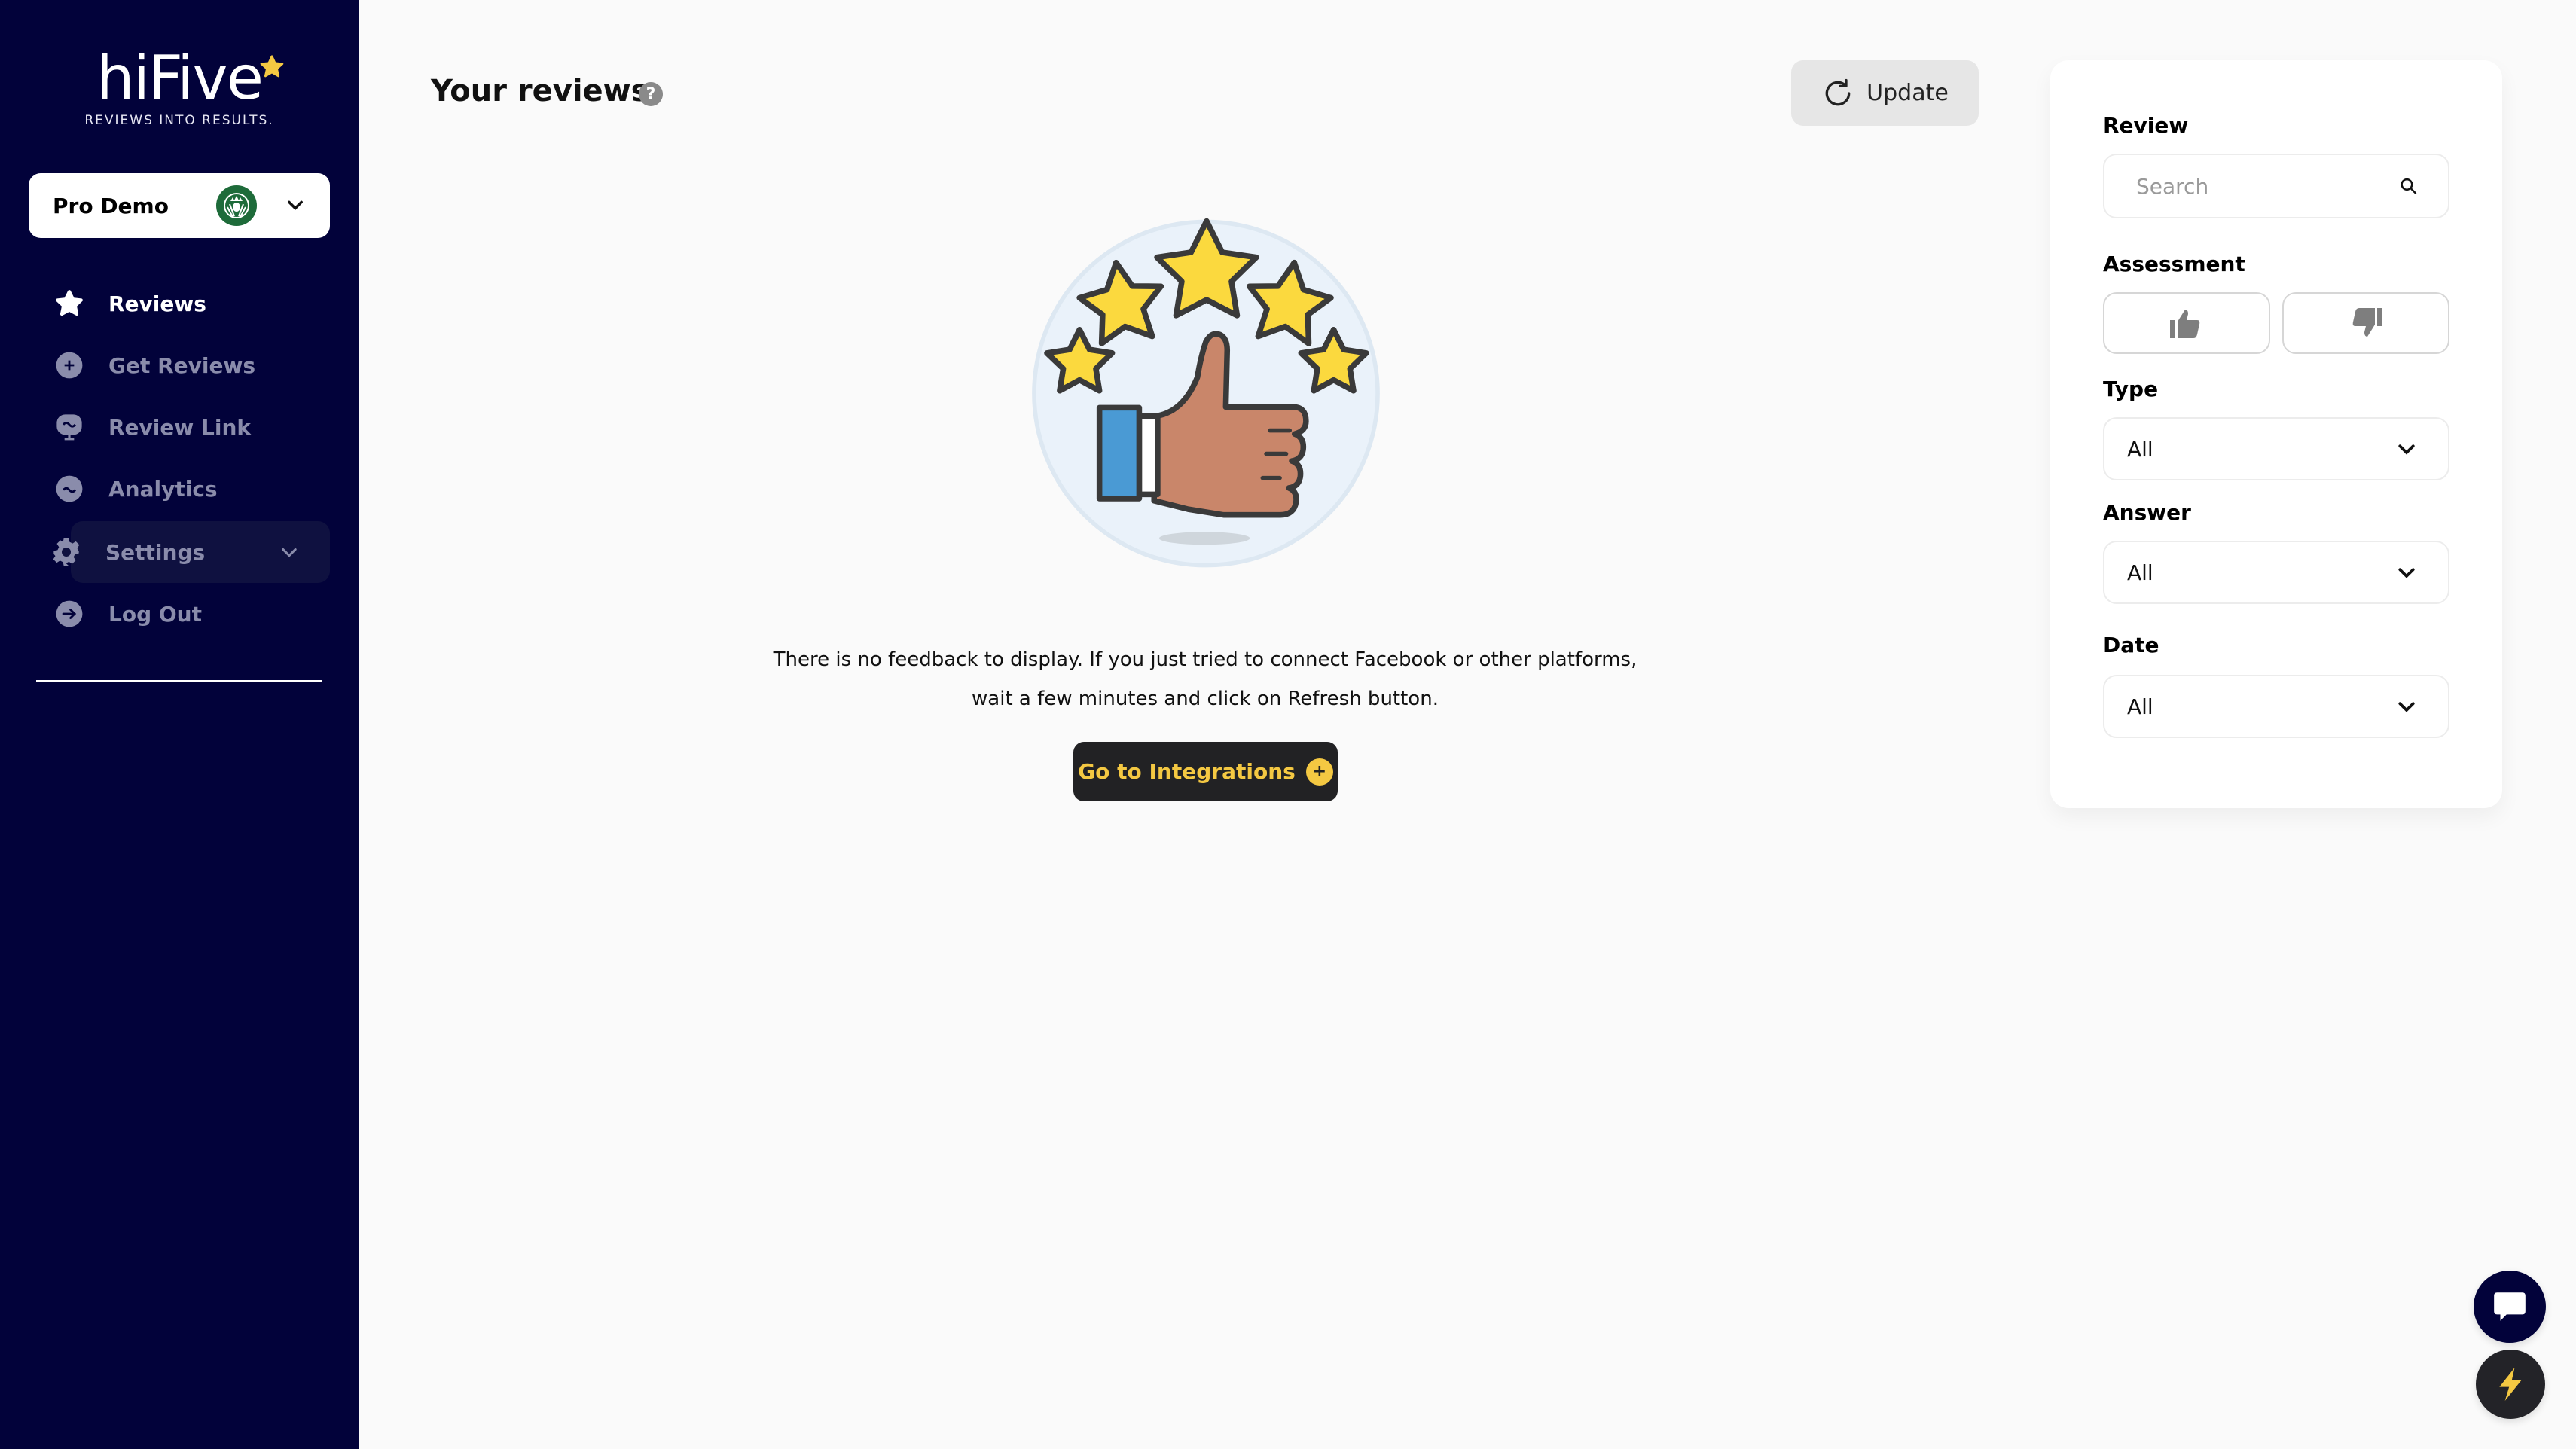 The width and height of the screenshot is (2576, 1449). I want to click on sidebar-item-settings: Settings, so click(192, 552).